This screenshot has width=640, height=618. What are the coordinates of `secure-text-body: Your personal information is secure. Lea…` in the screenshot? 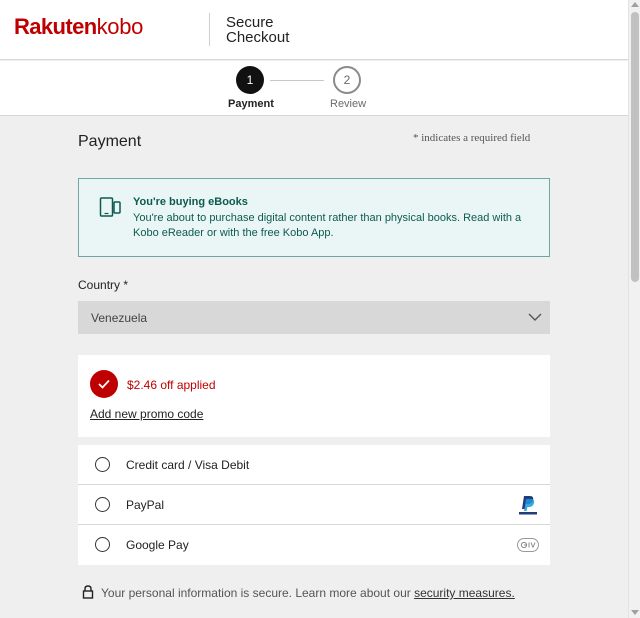 It's located at (258, 593).